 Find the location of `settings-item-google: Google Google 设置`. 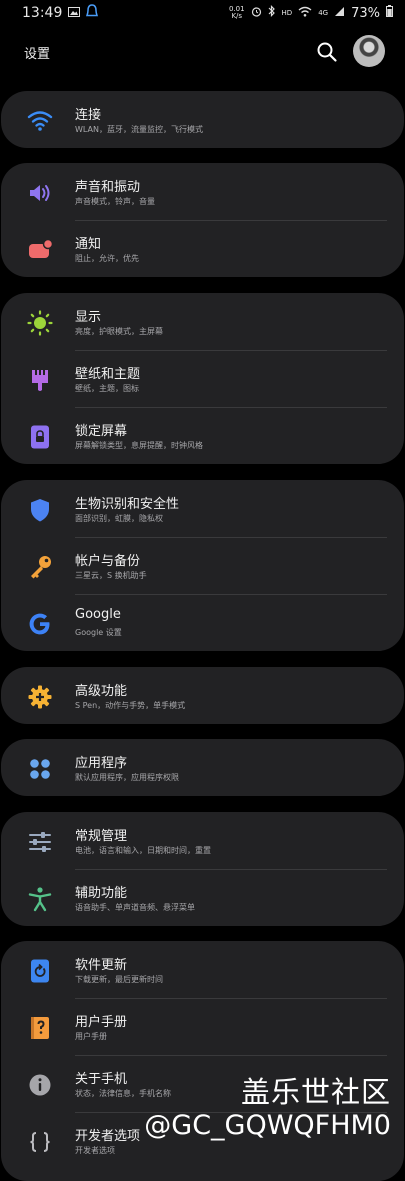

settings-item-google: Google Google 设置 is located at coordinates (202, 622).